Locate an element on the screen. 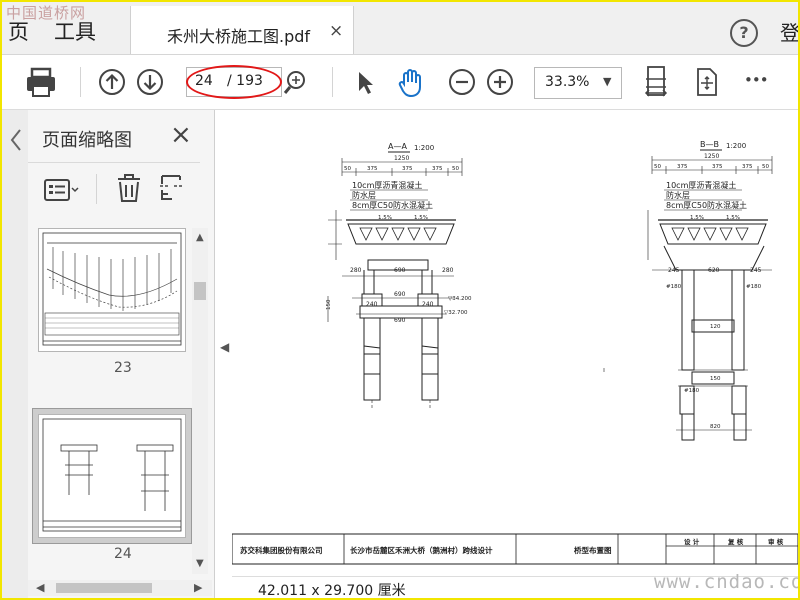  tab-close-icon: × is located at coordinates (336, 31).